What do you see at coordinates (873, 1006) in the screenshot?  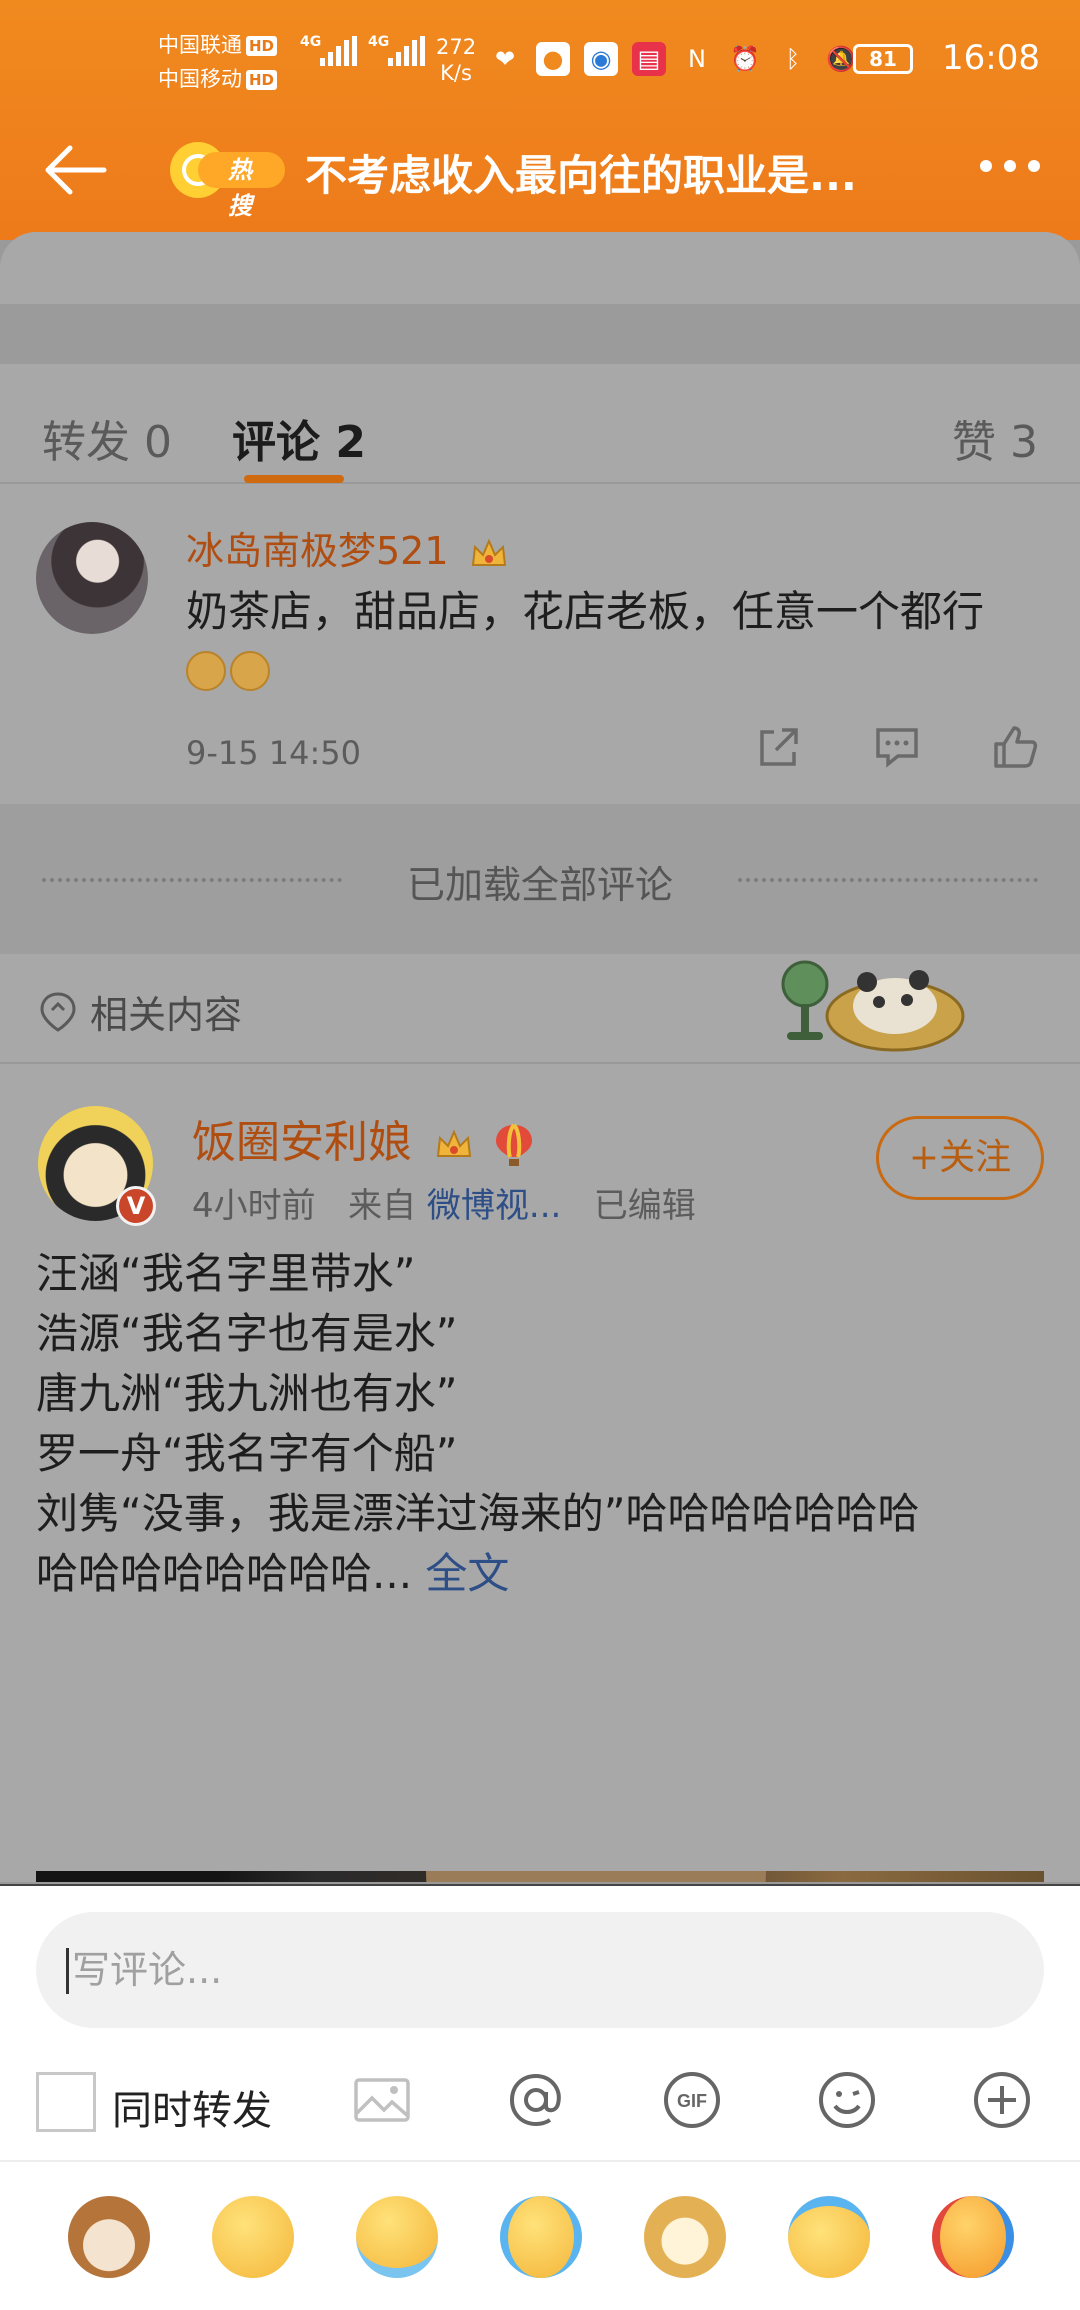 I see `fan-panda-illustration` at bounding box center [873, 1006].